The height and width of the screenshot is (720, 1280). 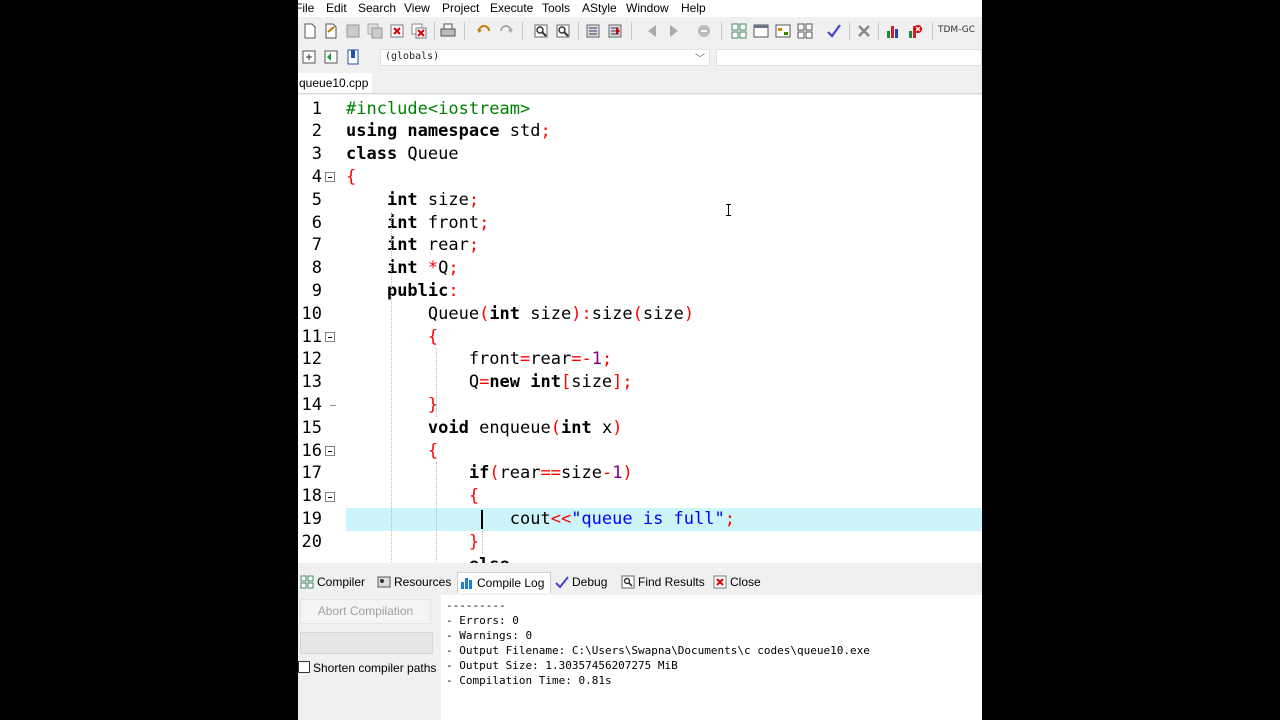 What do you see at coordinates (728, 210) in the screenshot?
I see `mouse-ibeam-cursor` at bounding box center [728, 210].